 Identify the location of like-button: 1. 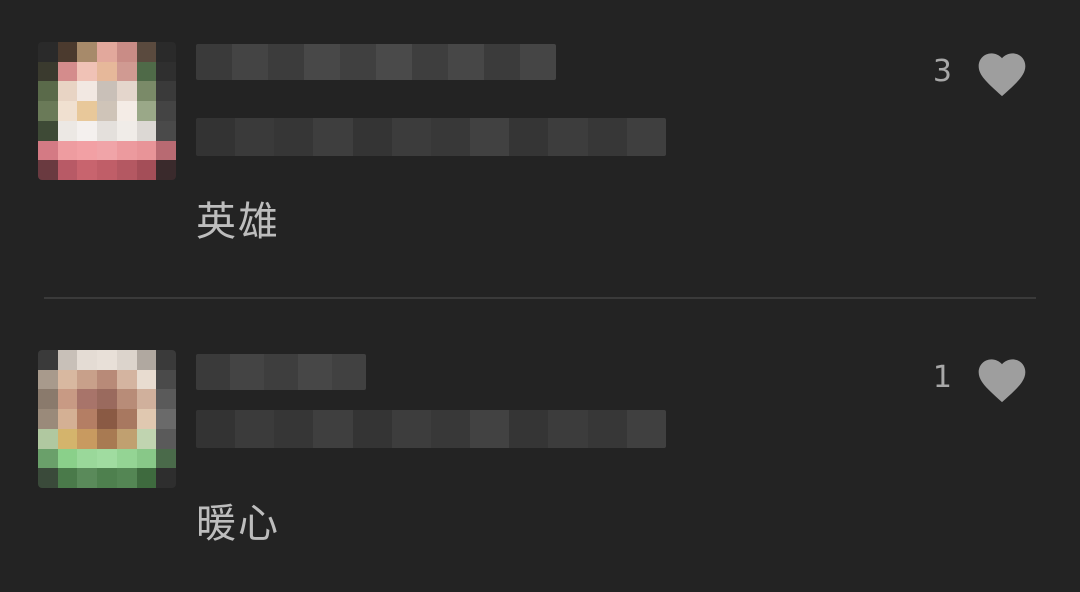
(981, 378).